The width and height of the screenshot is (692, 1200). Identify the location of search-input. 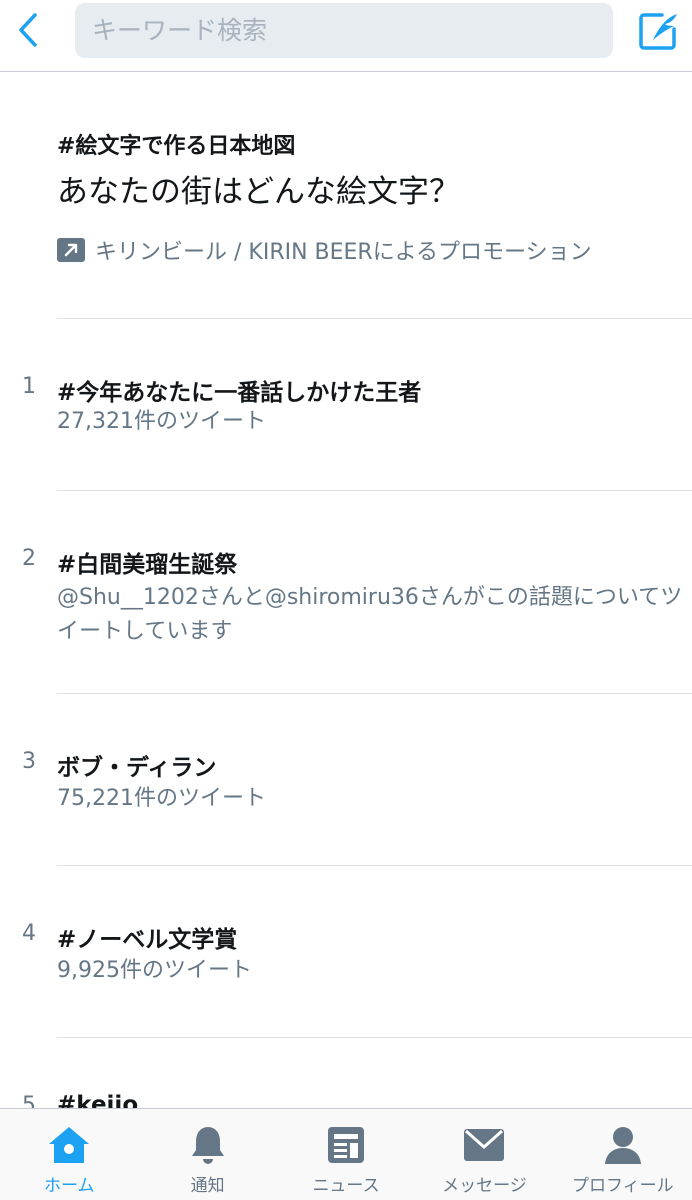
(352, 30).